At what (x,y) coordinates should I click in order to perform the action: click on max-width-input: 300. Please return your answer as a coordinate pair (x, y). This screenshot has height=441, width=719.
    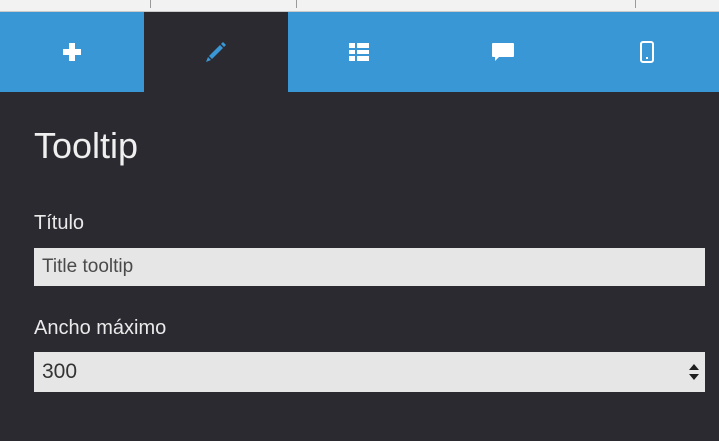
    Looking at the image, I should click on (369, 372).